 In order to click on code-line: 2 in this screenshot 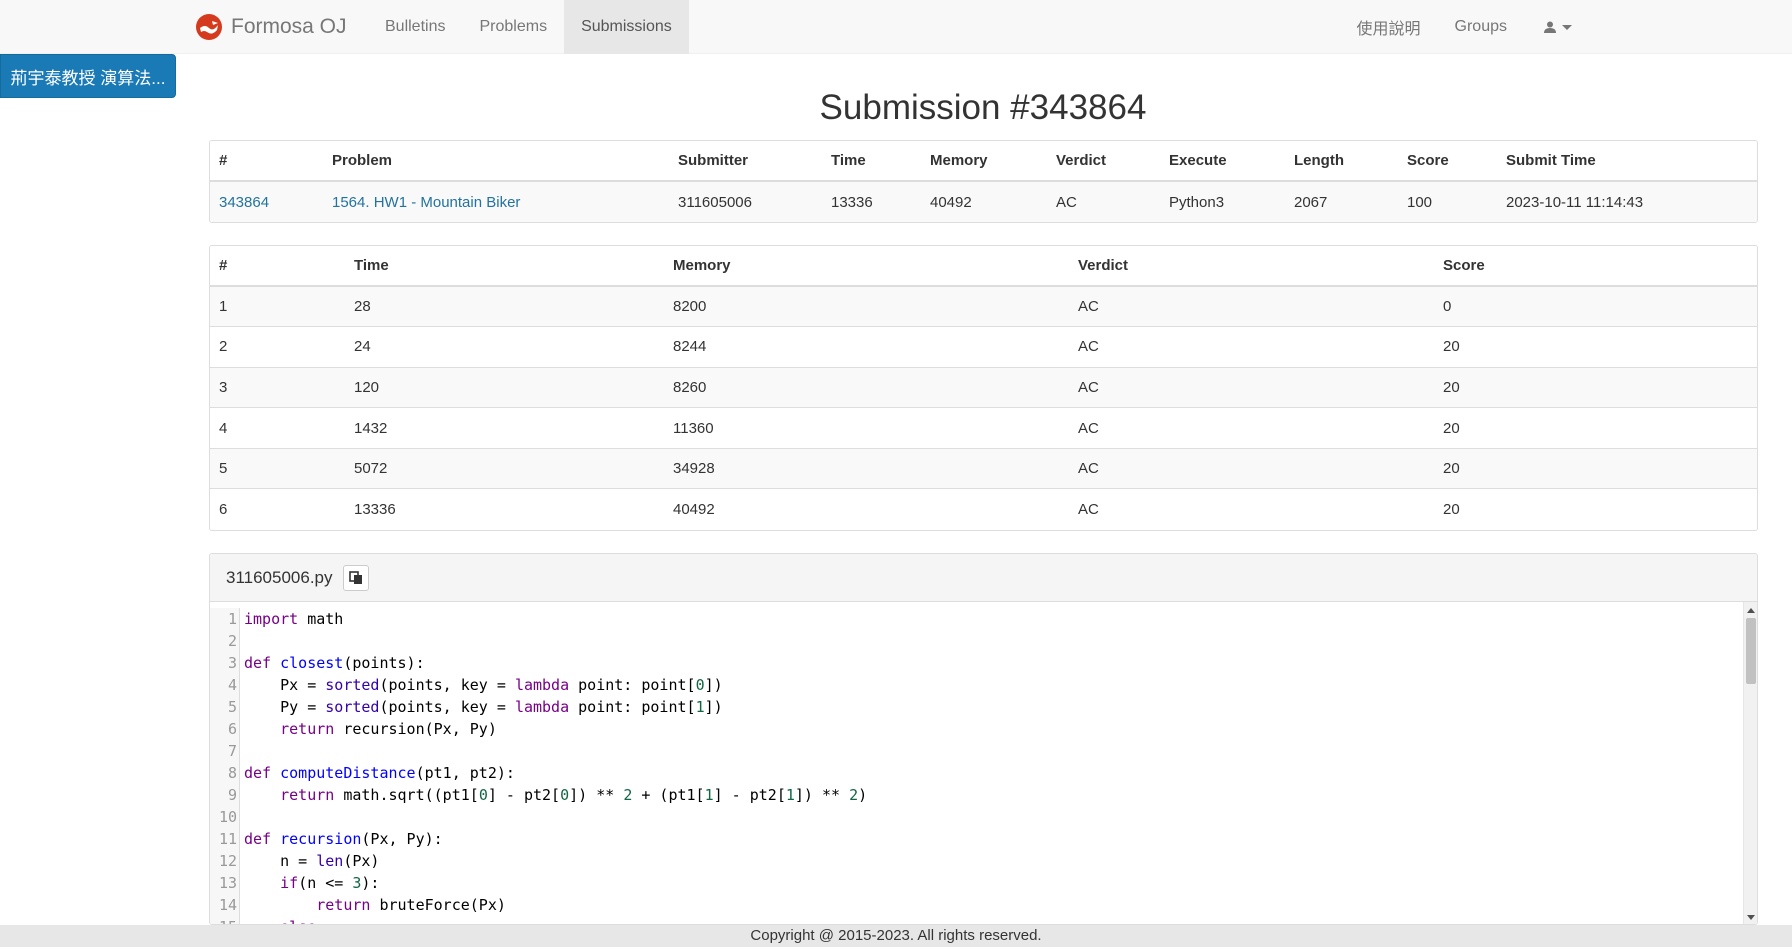, I will do `click(538, 641)`.